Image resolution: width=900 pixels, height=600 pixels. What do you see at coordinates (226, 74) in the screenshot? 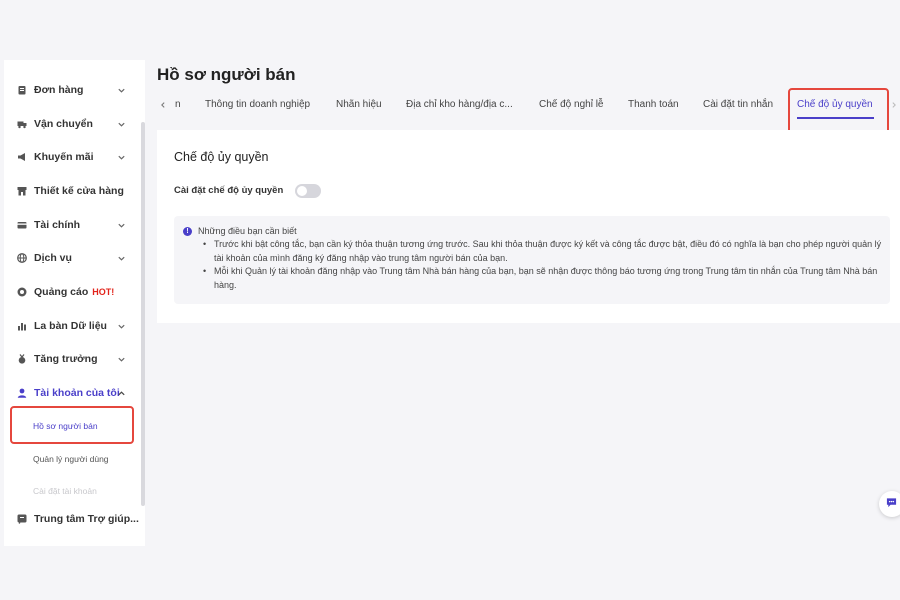
I see `page-title: Hồ sơ người bán` at bounding box center [226, 74].